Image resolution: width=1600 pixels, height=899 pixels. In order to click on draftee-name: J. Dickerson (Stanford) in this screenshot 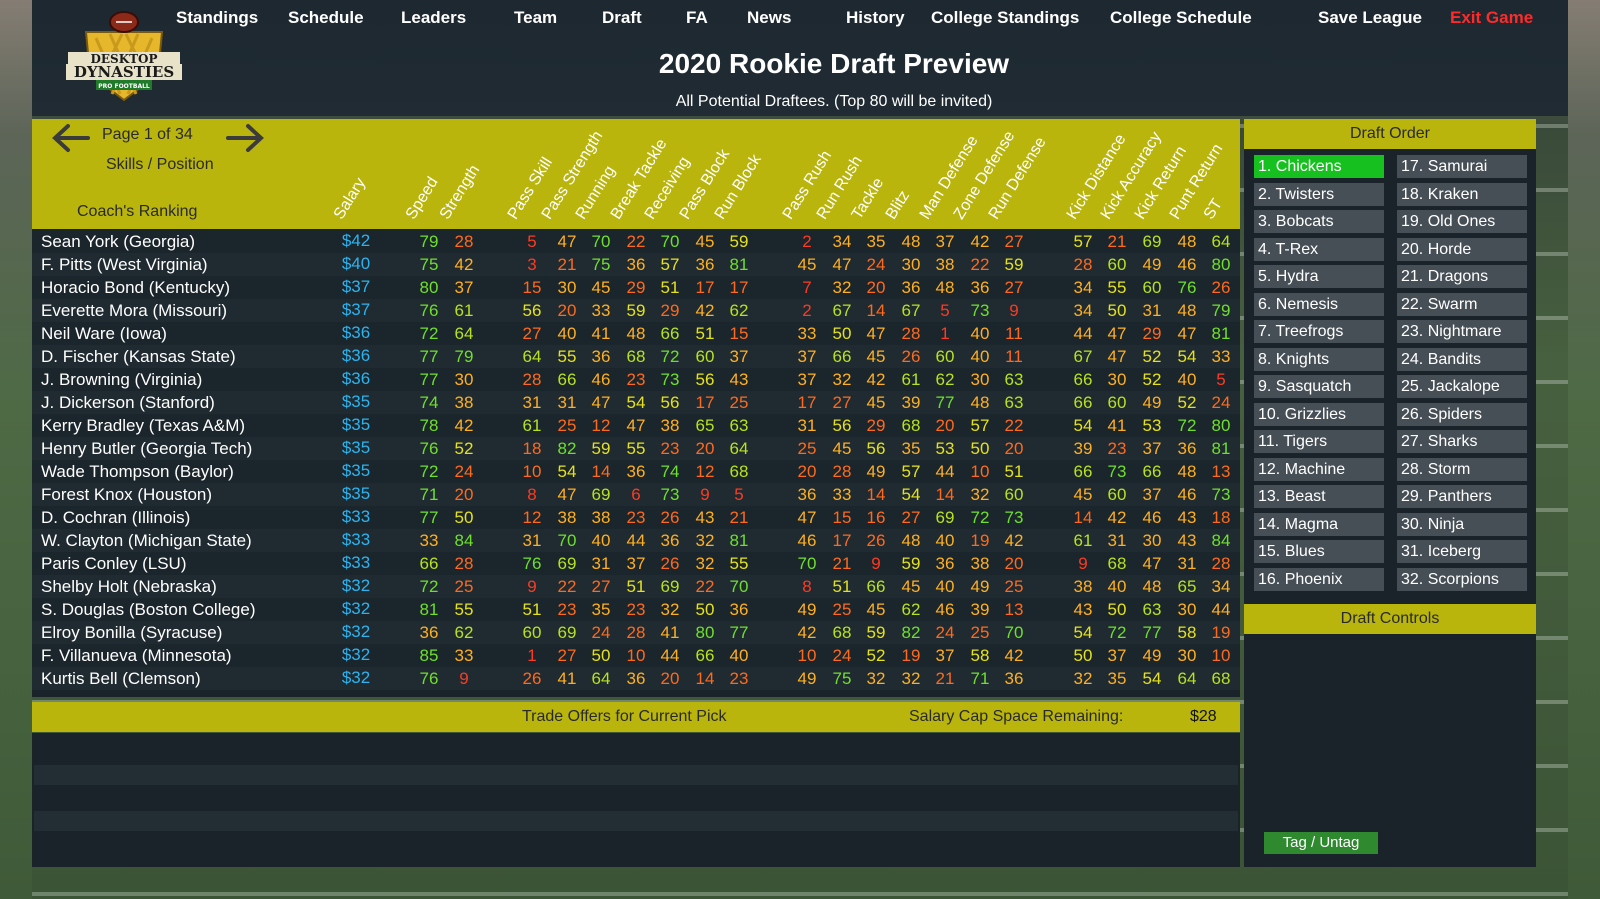, I will do `click(128, 403)`.